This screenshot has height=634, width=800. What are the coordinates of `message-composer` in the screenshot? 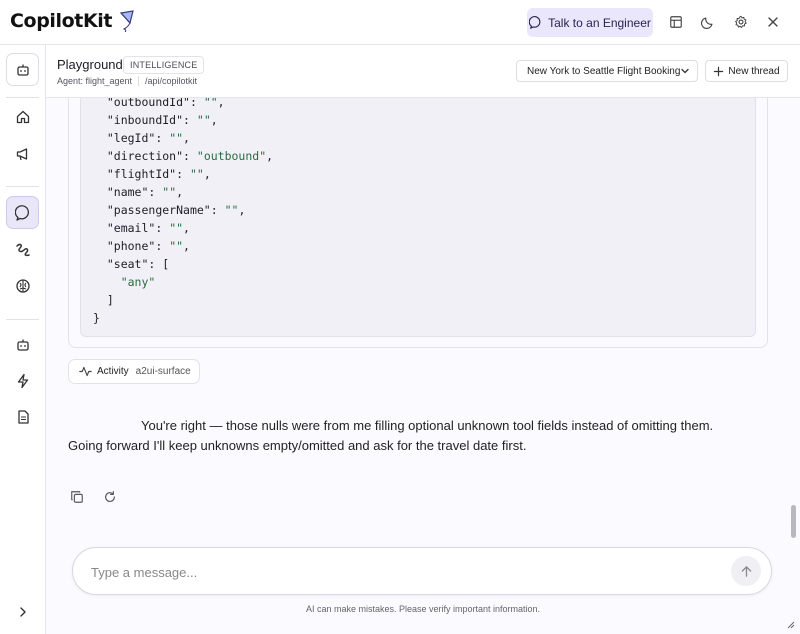 It's located at (422, 571).